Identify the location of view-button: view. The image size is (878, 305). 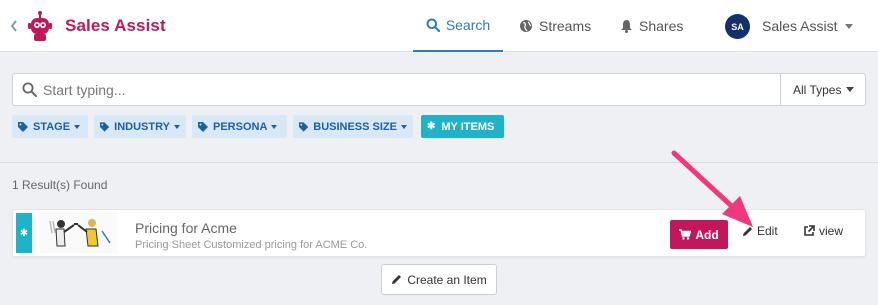
(823, 231).